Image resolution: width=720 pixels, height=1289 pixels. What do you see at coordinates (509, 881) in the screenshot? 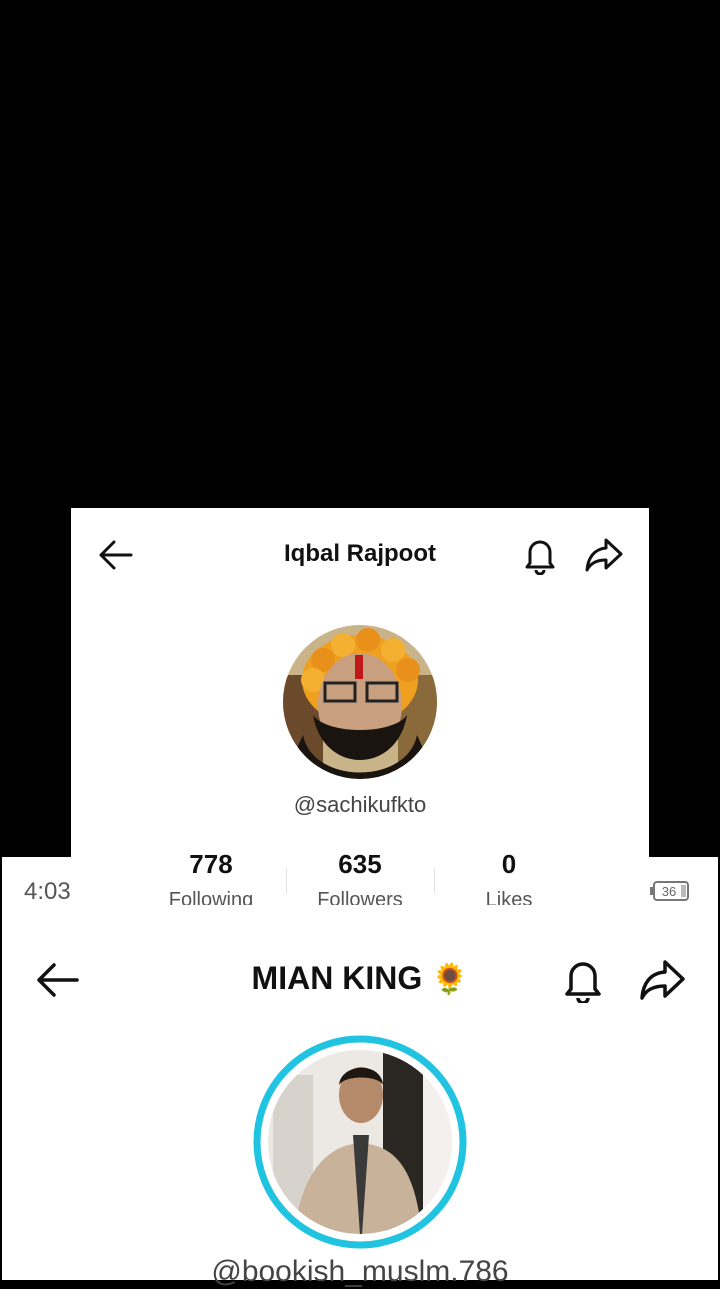
I see `stat-likes: 0 Likes` at bounding box center [509, 881].